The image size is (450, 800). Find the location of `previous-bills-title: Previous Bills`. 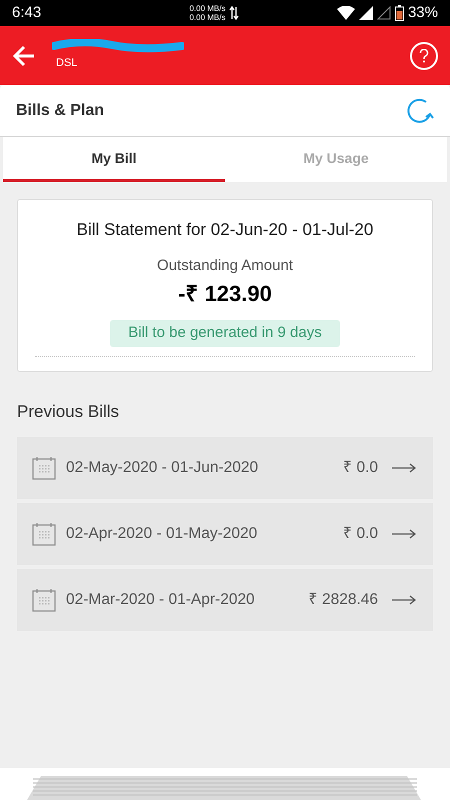

previous-bills-title: Previous Bills is located at coordinates (68, 411).